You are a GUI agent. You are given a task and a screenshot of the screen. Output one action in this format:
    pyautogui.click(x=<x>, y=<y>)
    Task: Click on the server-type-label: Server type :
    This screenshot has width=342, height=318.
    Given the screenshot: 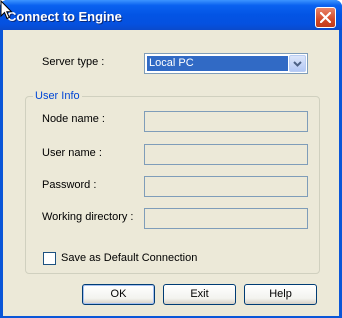 What is the action you would take?
    pyautogui.click(x=73, y=62)
    